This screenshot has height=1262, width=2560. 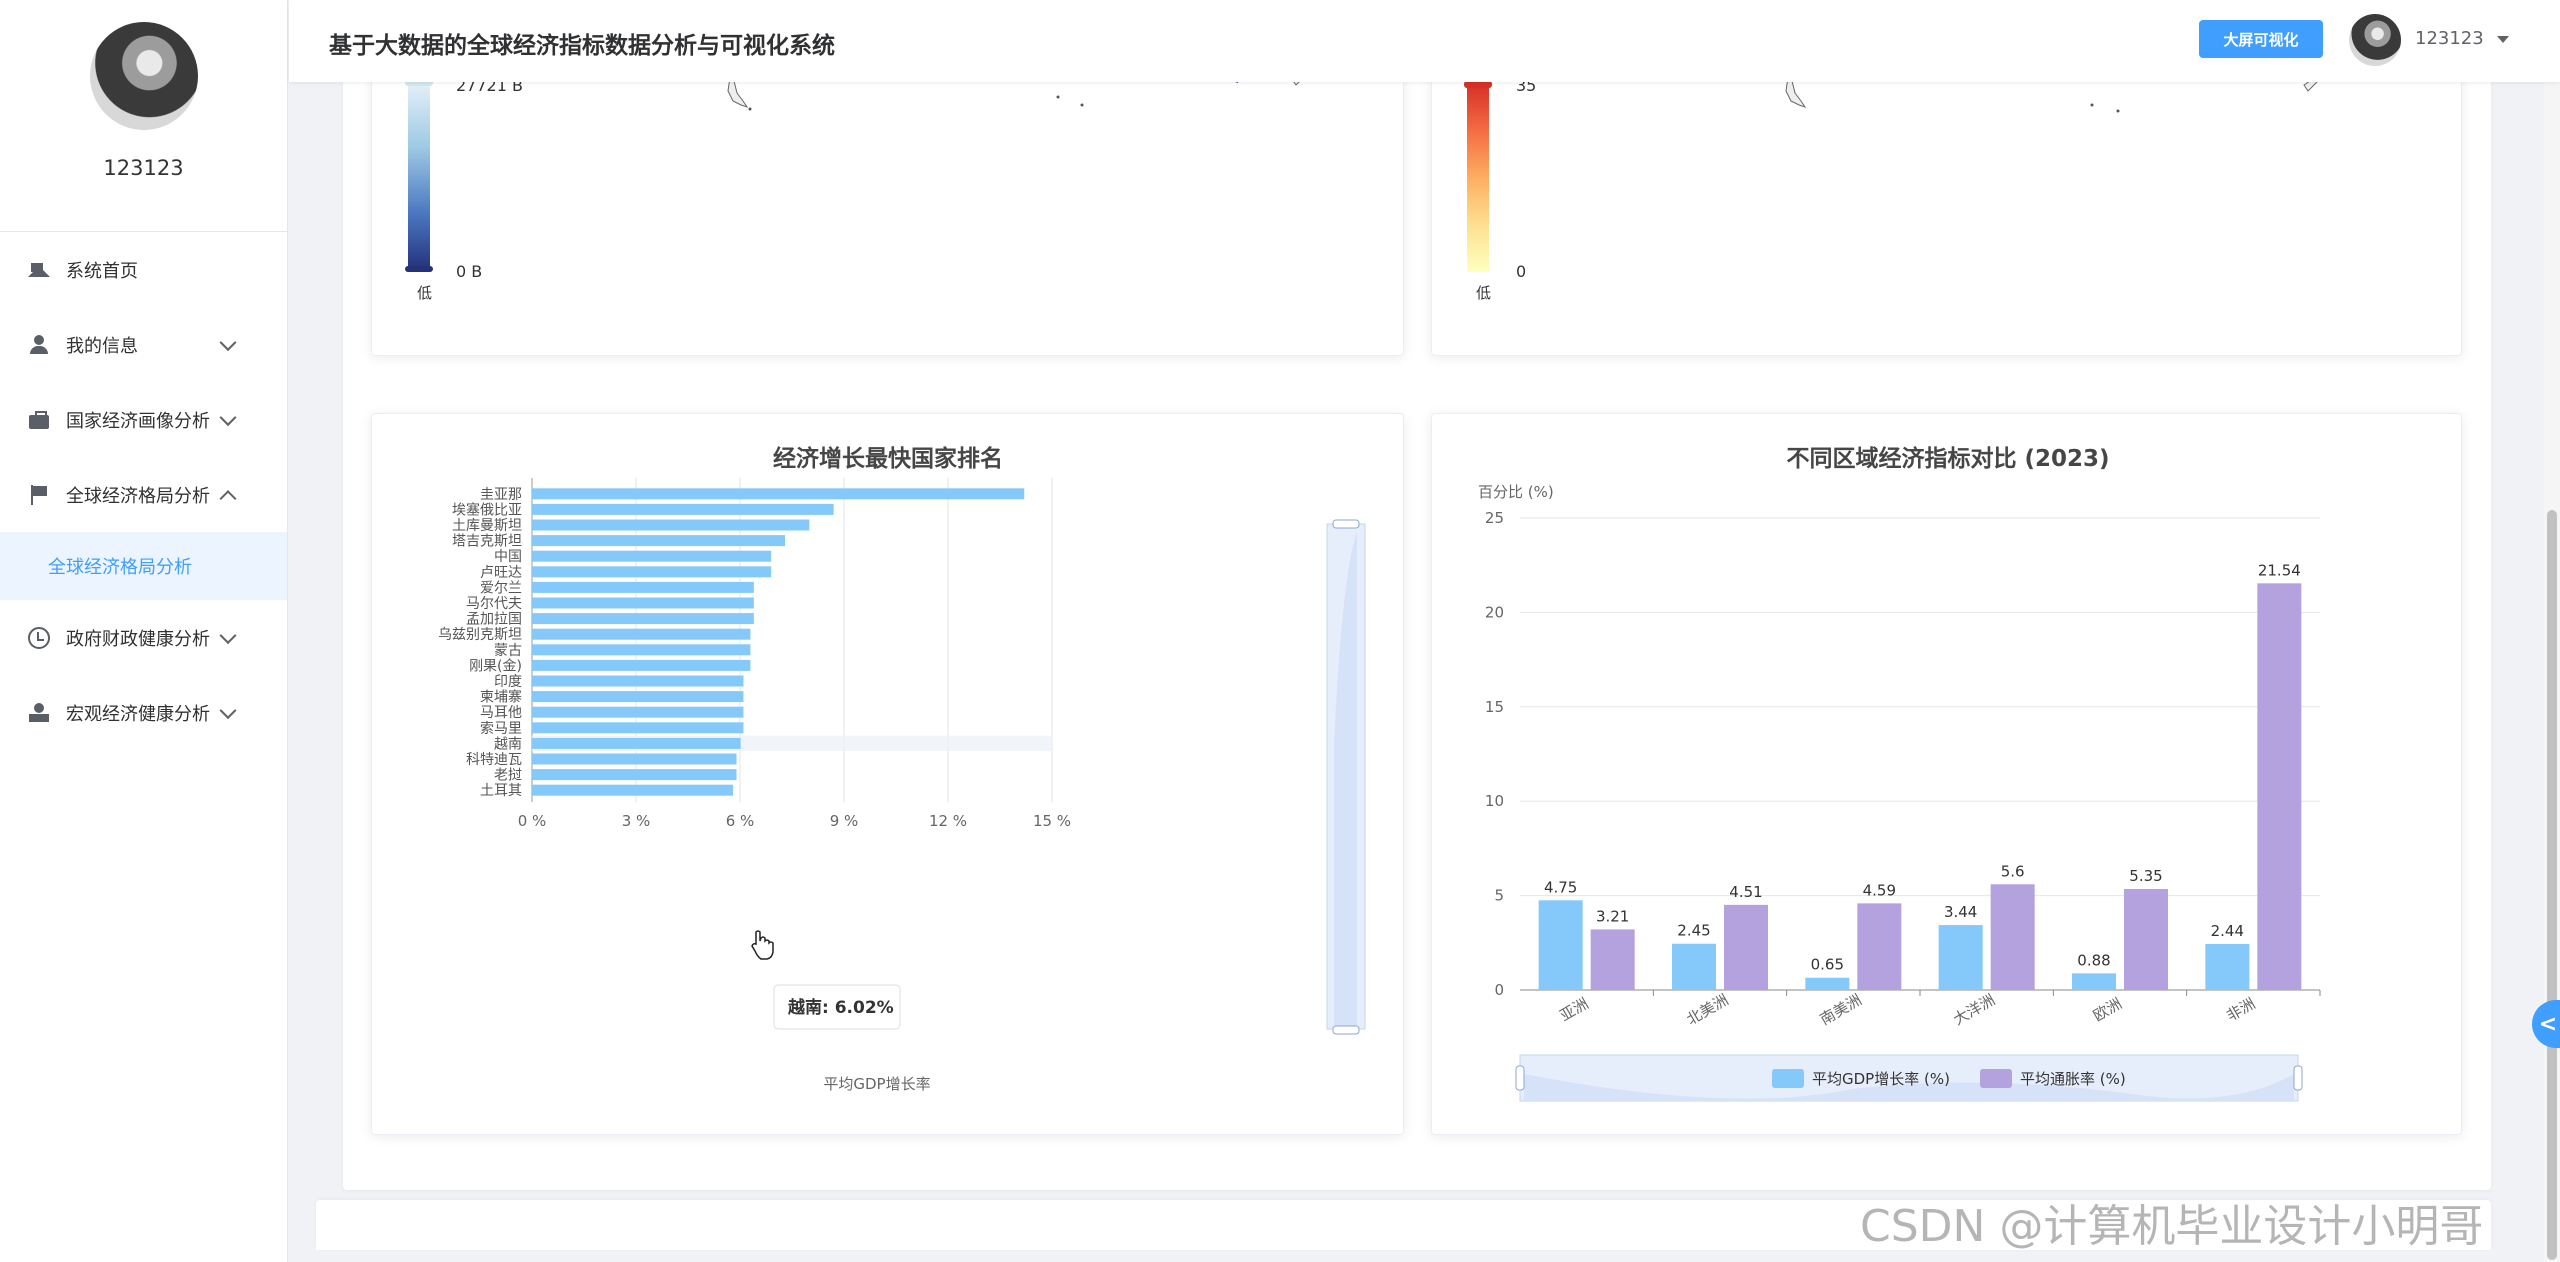 What do you see at coordinates (1788, 1078) in the screenshot?
I see `legend-swatch` at bounding box center [1788, 1078].